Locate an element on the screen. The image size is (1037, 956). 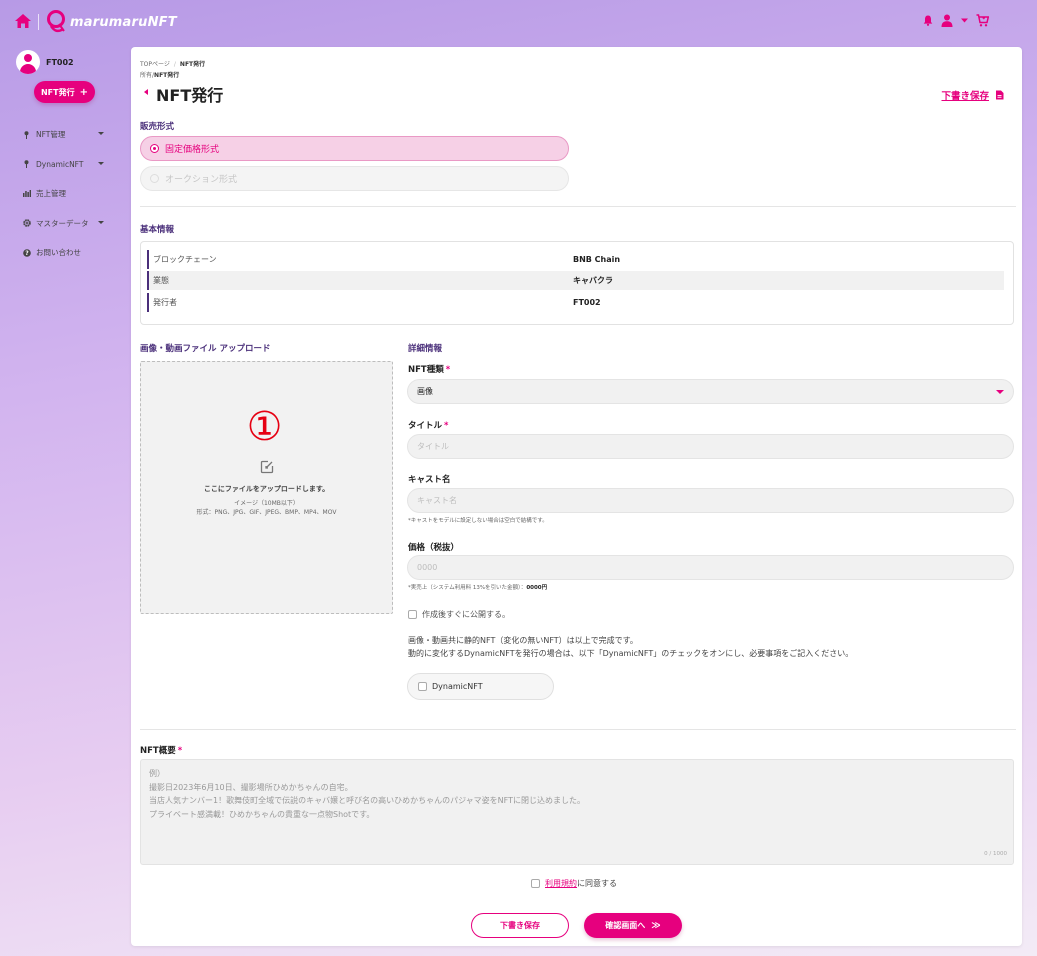
back-arrow-icon is located at coordinates (146, 92).